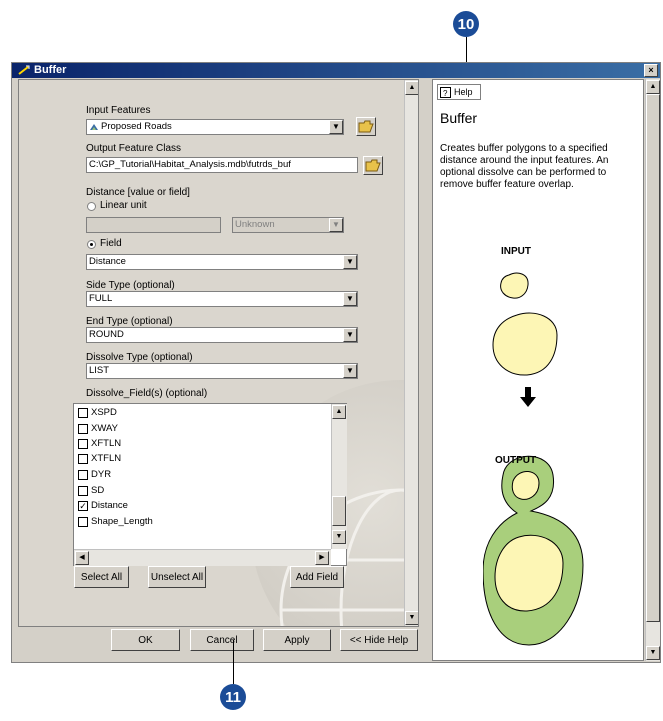 The height and width of the screenshot is (721, 663). Describe the element at coordinates (130, 285) in the screenshot. I see `side-type-label: Side Type (optional)` at that location.